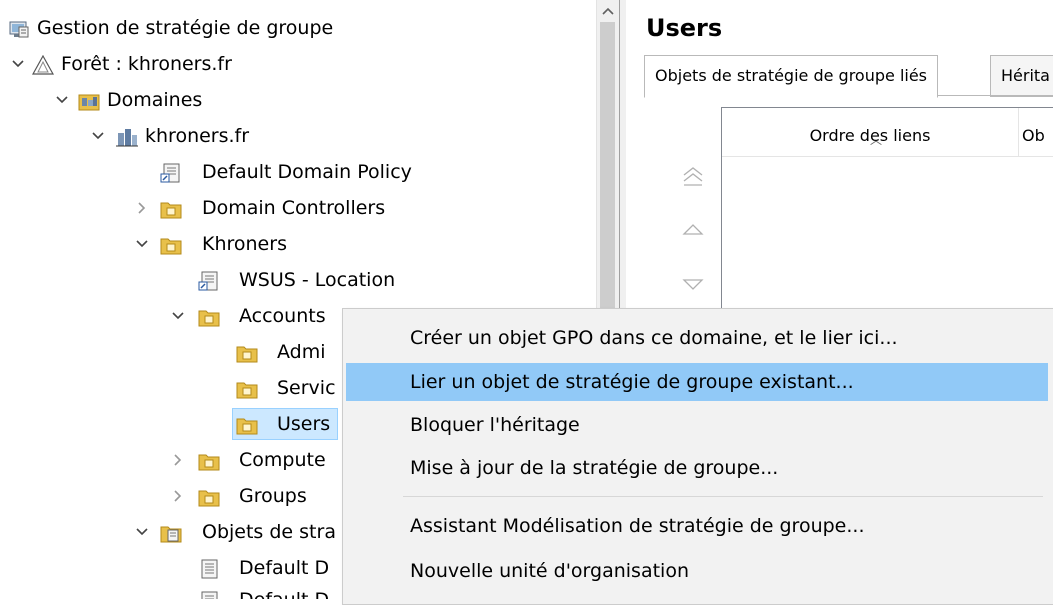  What do you see at coordinates (273, 496) in the screenshot?
I see `tree-node-label: Groups` at bounding box center [273, 496].